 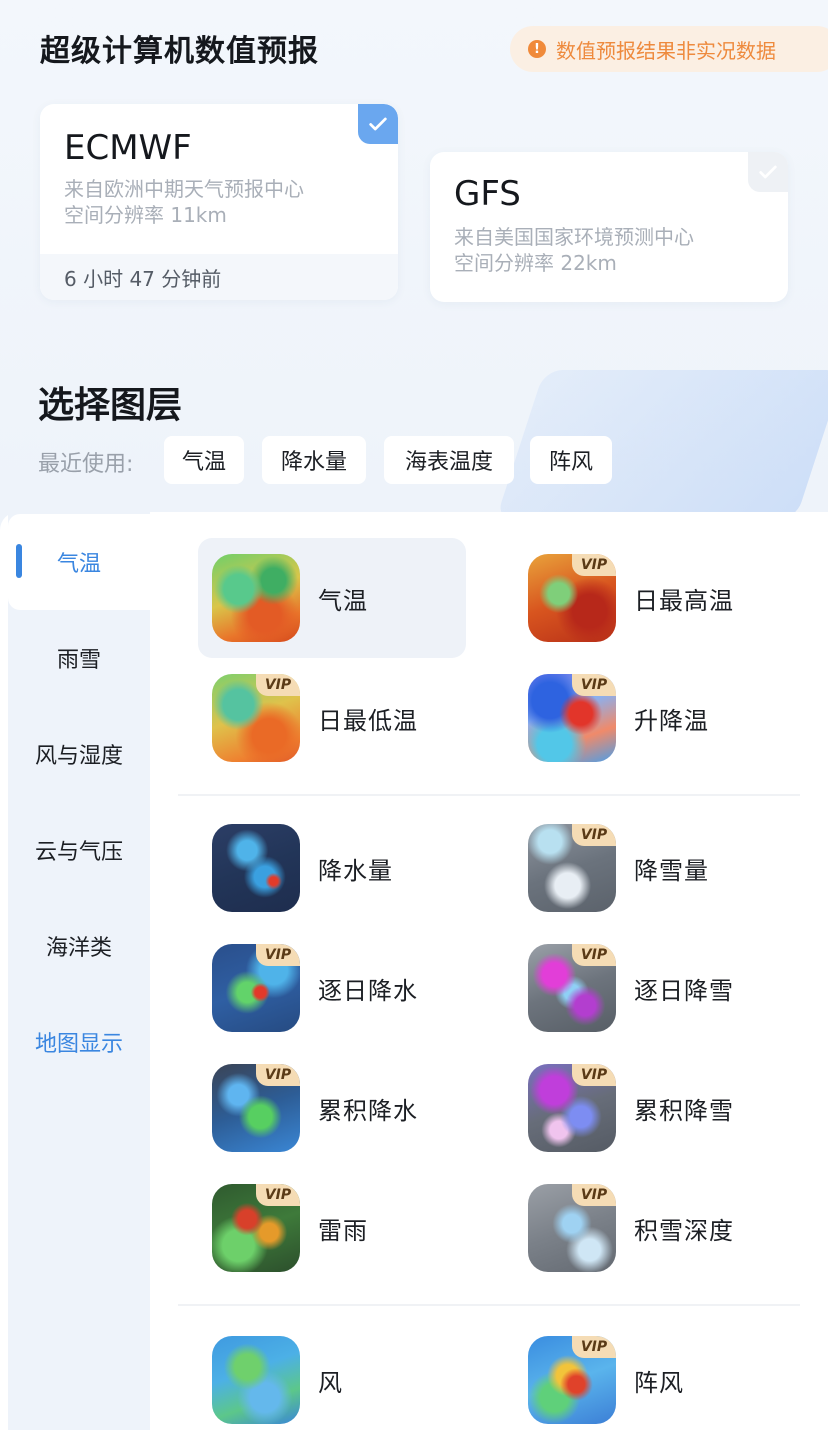 What do you see at coordinates (184, 189) in the screenshot?
I see `model-source: 来自欧洲中期天气预报中心` at bounding box center [184, 189].